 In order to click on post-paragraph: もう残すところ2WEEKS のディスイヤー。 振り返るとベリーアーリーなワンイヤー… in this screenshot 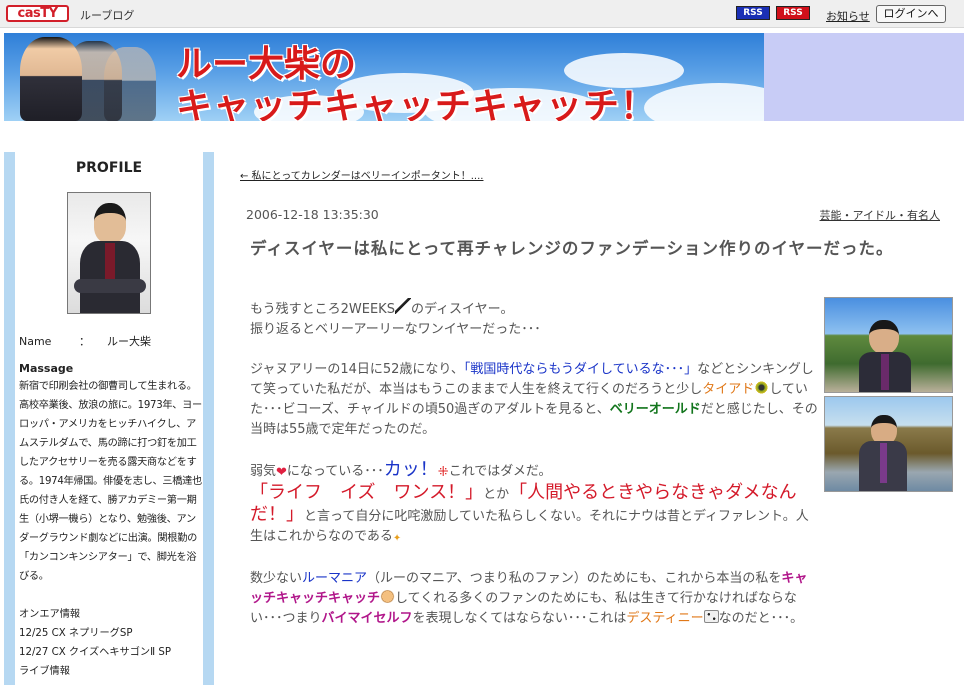, I will do `click(535, 319)`.